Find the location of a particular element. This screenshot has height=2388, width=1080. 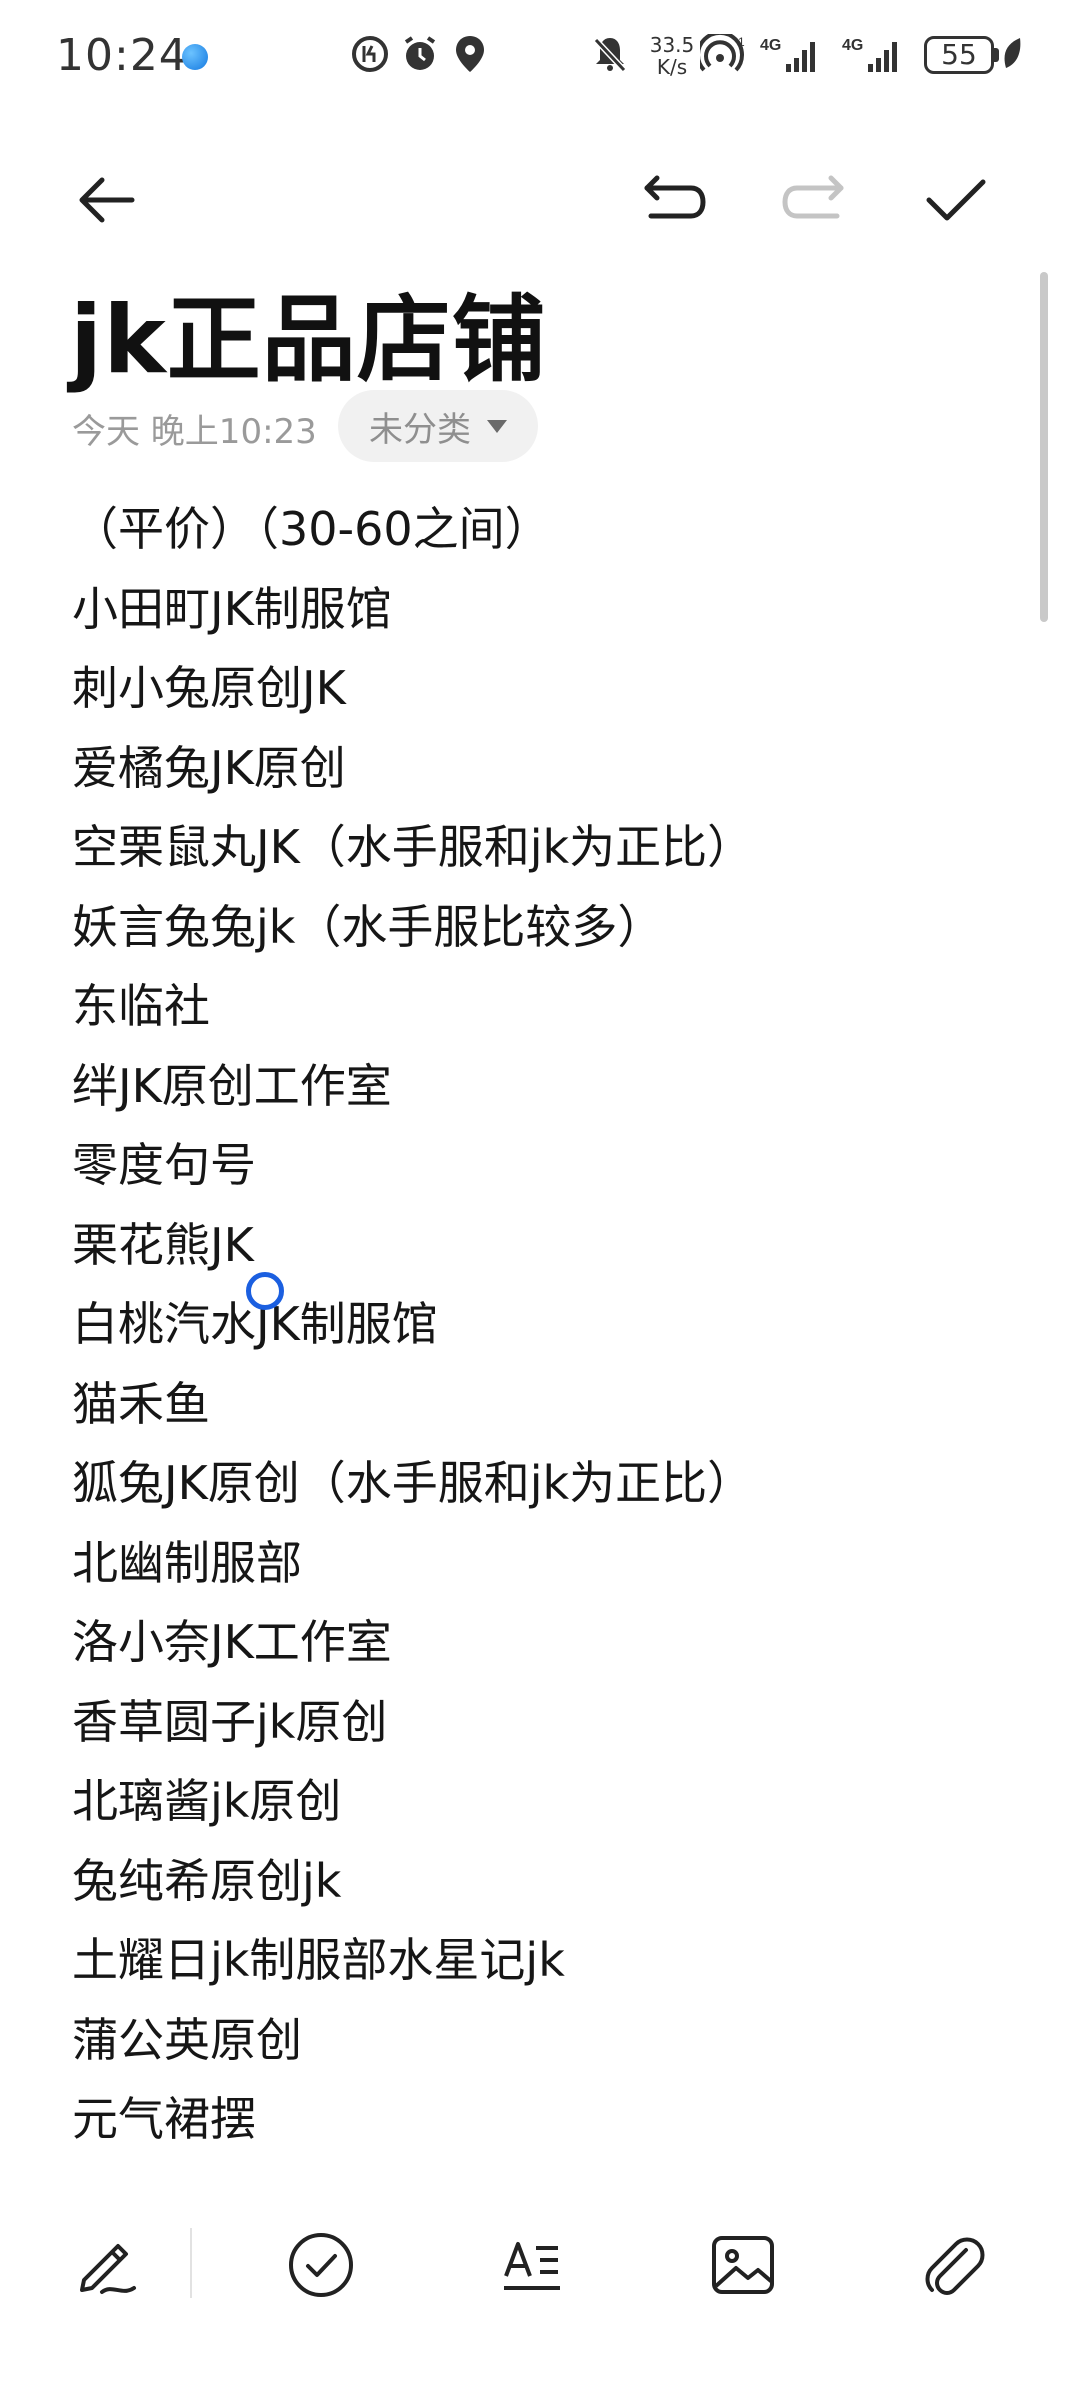

category-selector: 未分类 is located at coordinates (438, 426).